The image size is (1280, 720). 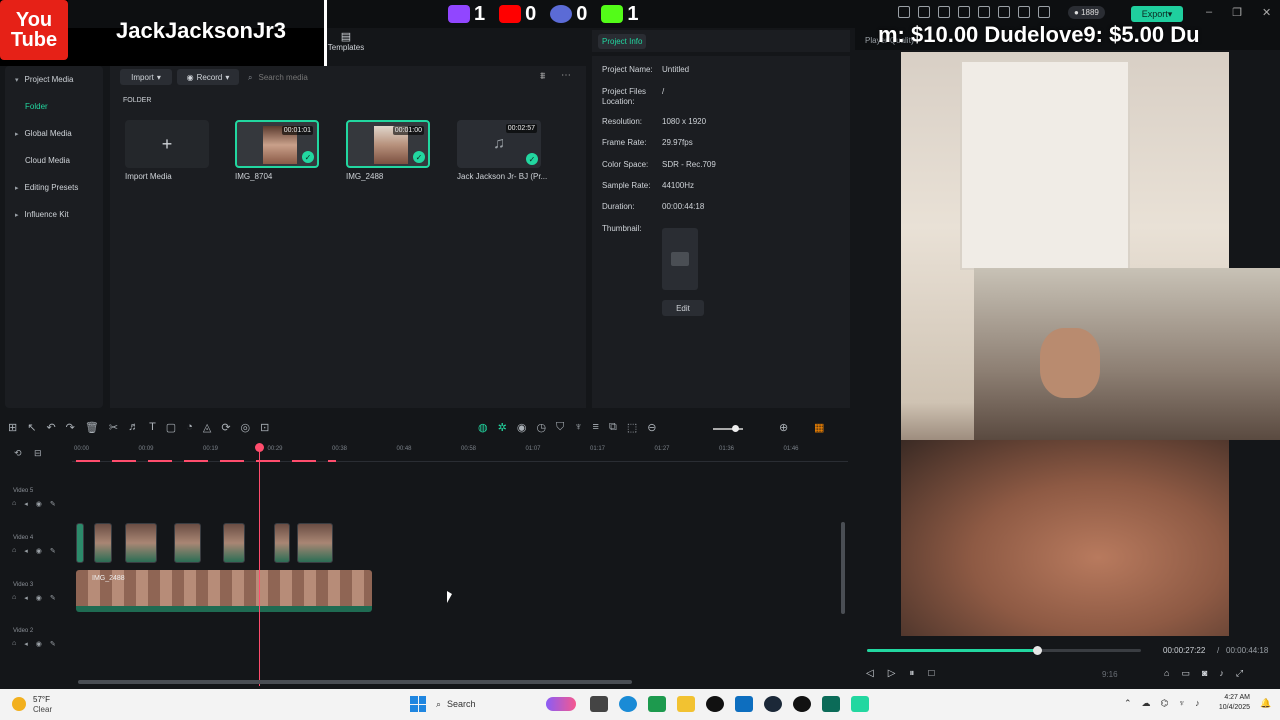 What do you see at coordinates (171, 427) in the screenshot?
I see `crop-icon: ▢` at bounding box center [171, 427].